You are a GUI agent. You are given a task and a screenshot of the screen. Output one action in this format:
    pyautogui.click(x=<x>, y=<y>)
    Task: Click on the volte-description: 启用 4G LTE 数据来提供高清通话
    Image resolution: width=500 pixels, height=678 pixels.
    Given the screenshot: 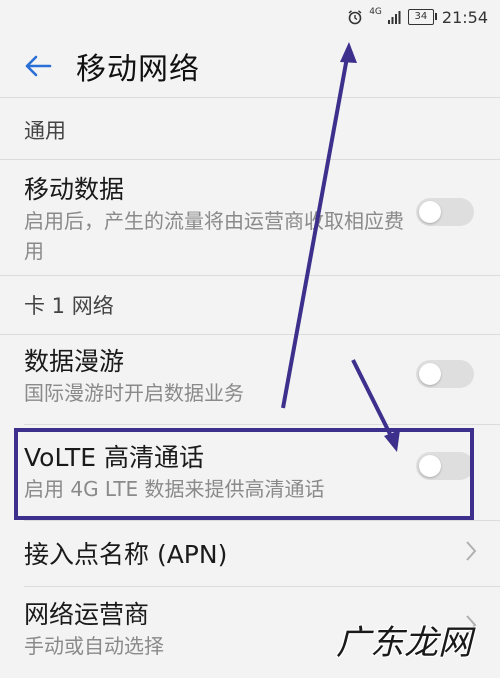 What is the action you would take?
    pyautogui.click(x=174, y=489)
    